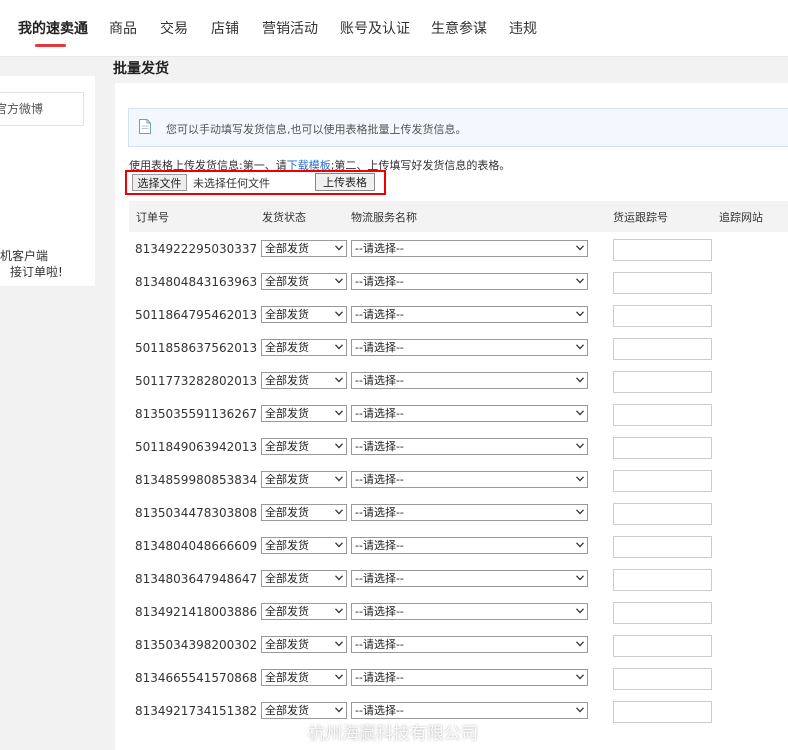  Describe the element at coordinates (174, 28) in the screenshot. I see `nav-item-trade: 交易` at that location.